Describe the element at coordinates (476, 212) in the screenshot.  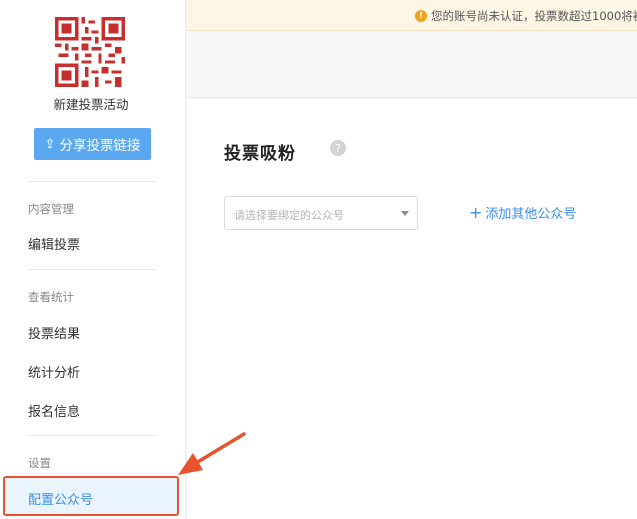
I see `plus-icon: +` at that location.